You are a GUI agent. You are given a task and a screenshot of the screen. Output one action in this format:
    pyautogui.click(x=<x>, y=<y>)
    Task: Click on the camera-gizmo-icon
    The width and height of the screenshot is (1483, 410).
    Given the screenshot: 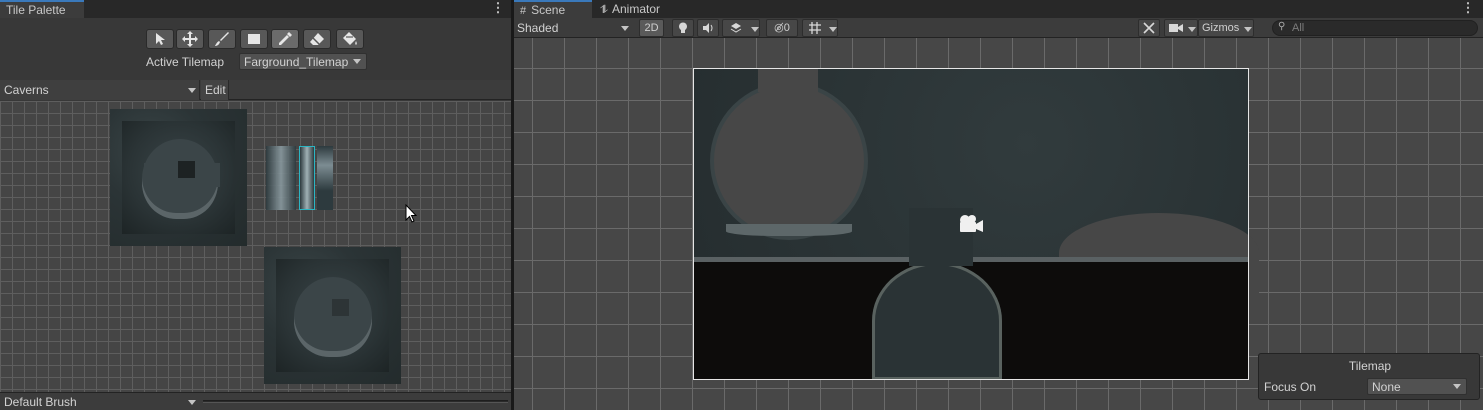 What is the action you would take?
    pyautogui.click(x=971, y=224)
    